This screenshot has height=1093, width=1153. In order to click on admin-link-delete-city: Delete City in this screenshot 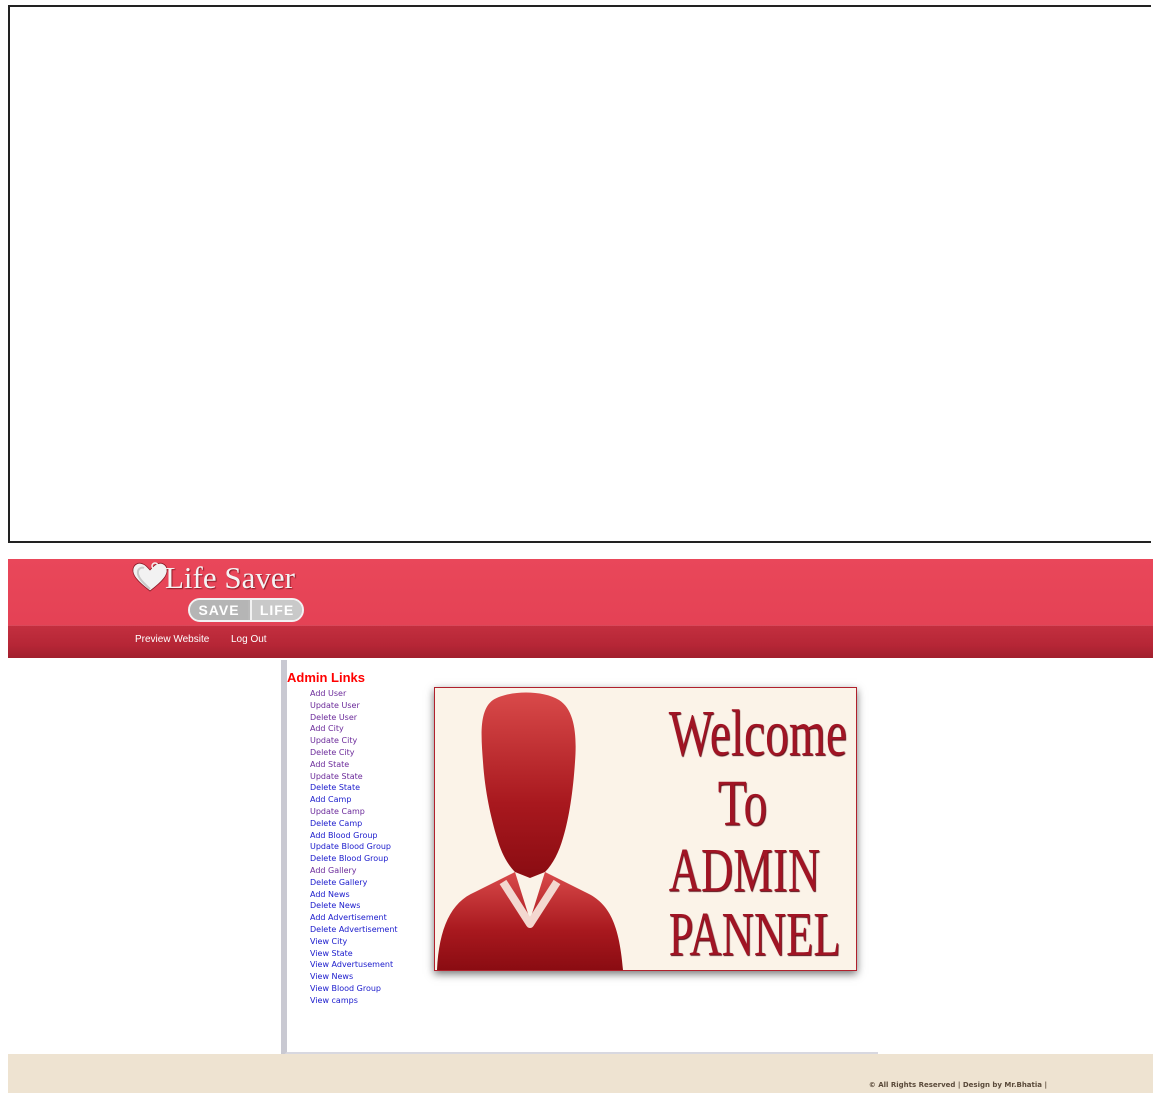, I will do `click(354, 753)`.